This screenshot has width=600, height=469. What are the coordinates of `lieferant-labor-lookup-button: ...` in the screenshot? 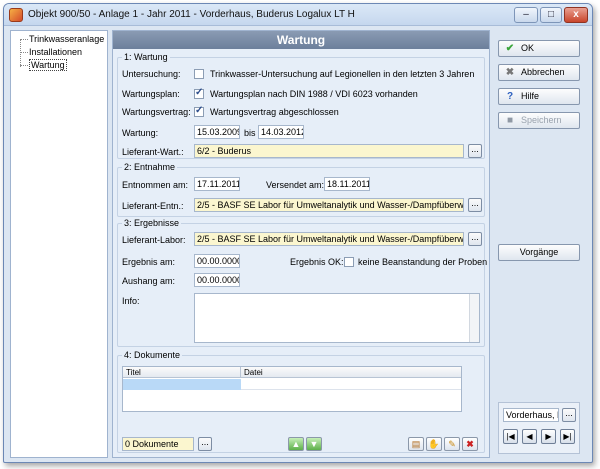 It's located at (475, 239).